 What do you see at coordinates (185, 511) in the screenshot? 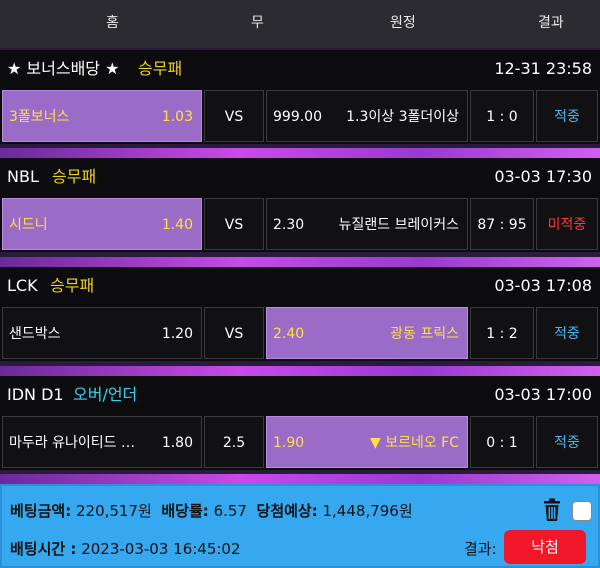
I see `odds-label: 배당률:` at bounding box center [185, 511].